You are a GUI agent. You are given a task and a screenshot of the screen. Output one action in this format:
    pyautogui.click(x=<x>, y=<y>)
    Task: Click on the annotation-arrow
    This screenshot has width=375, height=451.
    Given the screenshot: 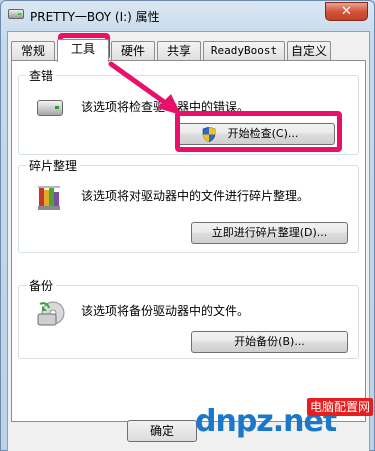 What is the action you would take?
    pyautogui.click(x=144, y=88)
    